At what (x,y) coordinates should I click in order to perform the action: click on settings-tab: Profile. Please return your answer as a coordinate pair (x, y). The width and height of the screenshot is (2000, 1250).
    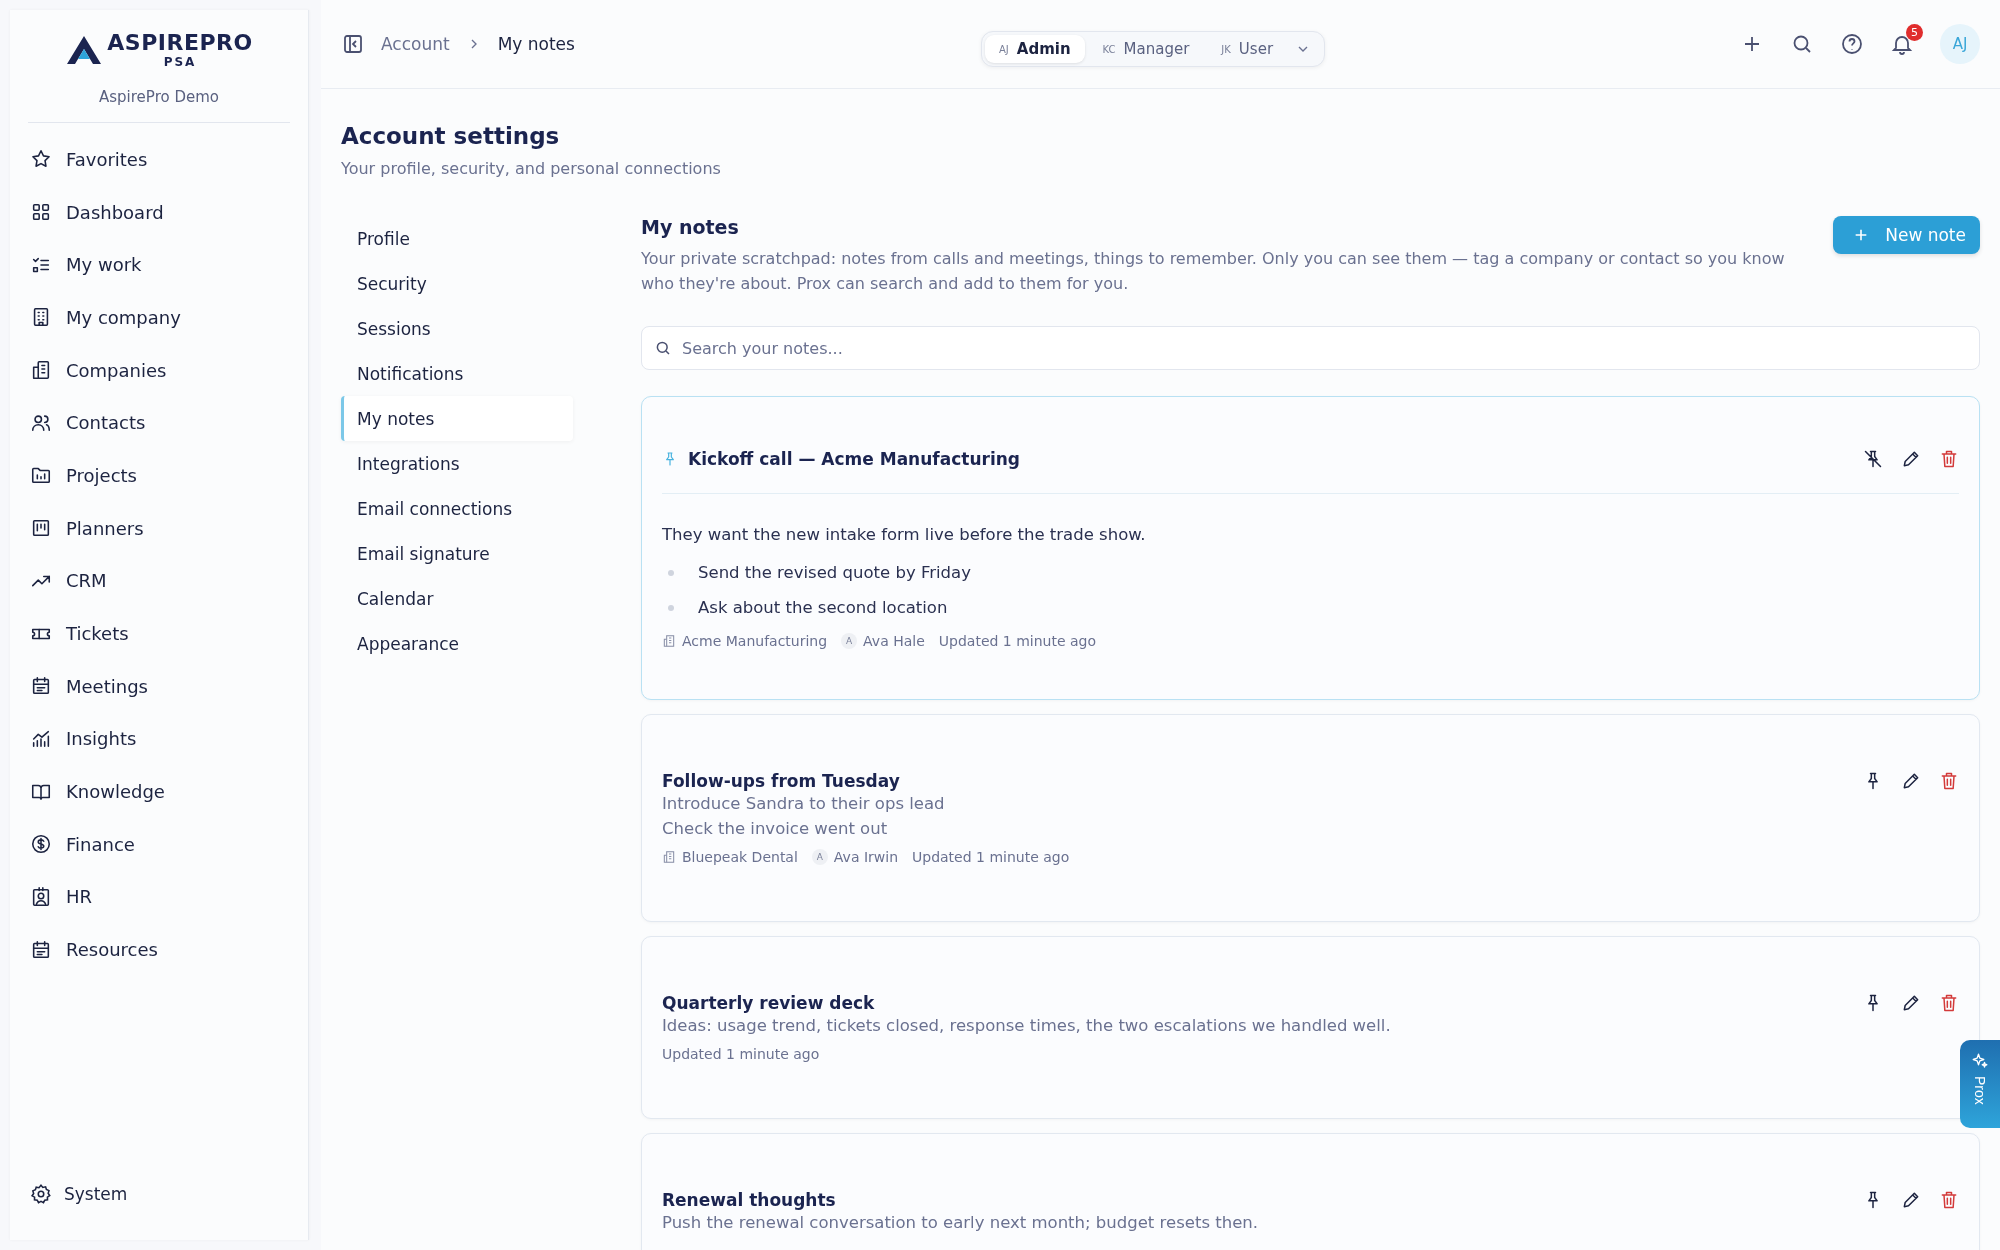
    Looking at the image, I should click on (457, 238).